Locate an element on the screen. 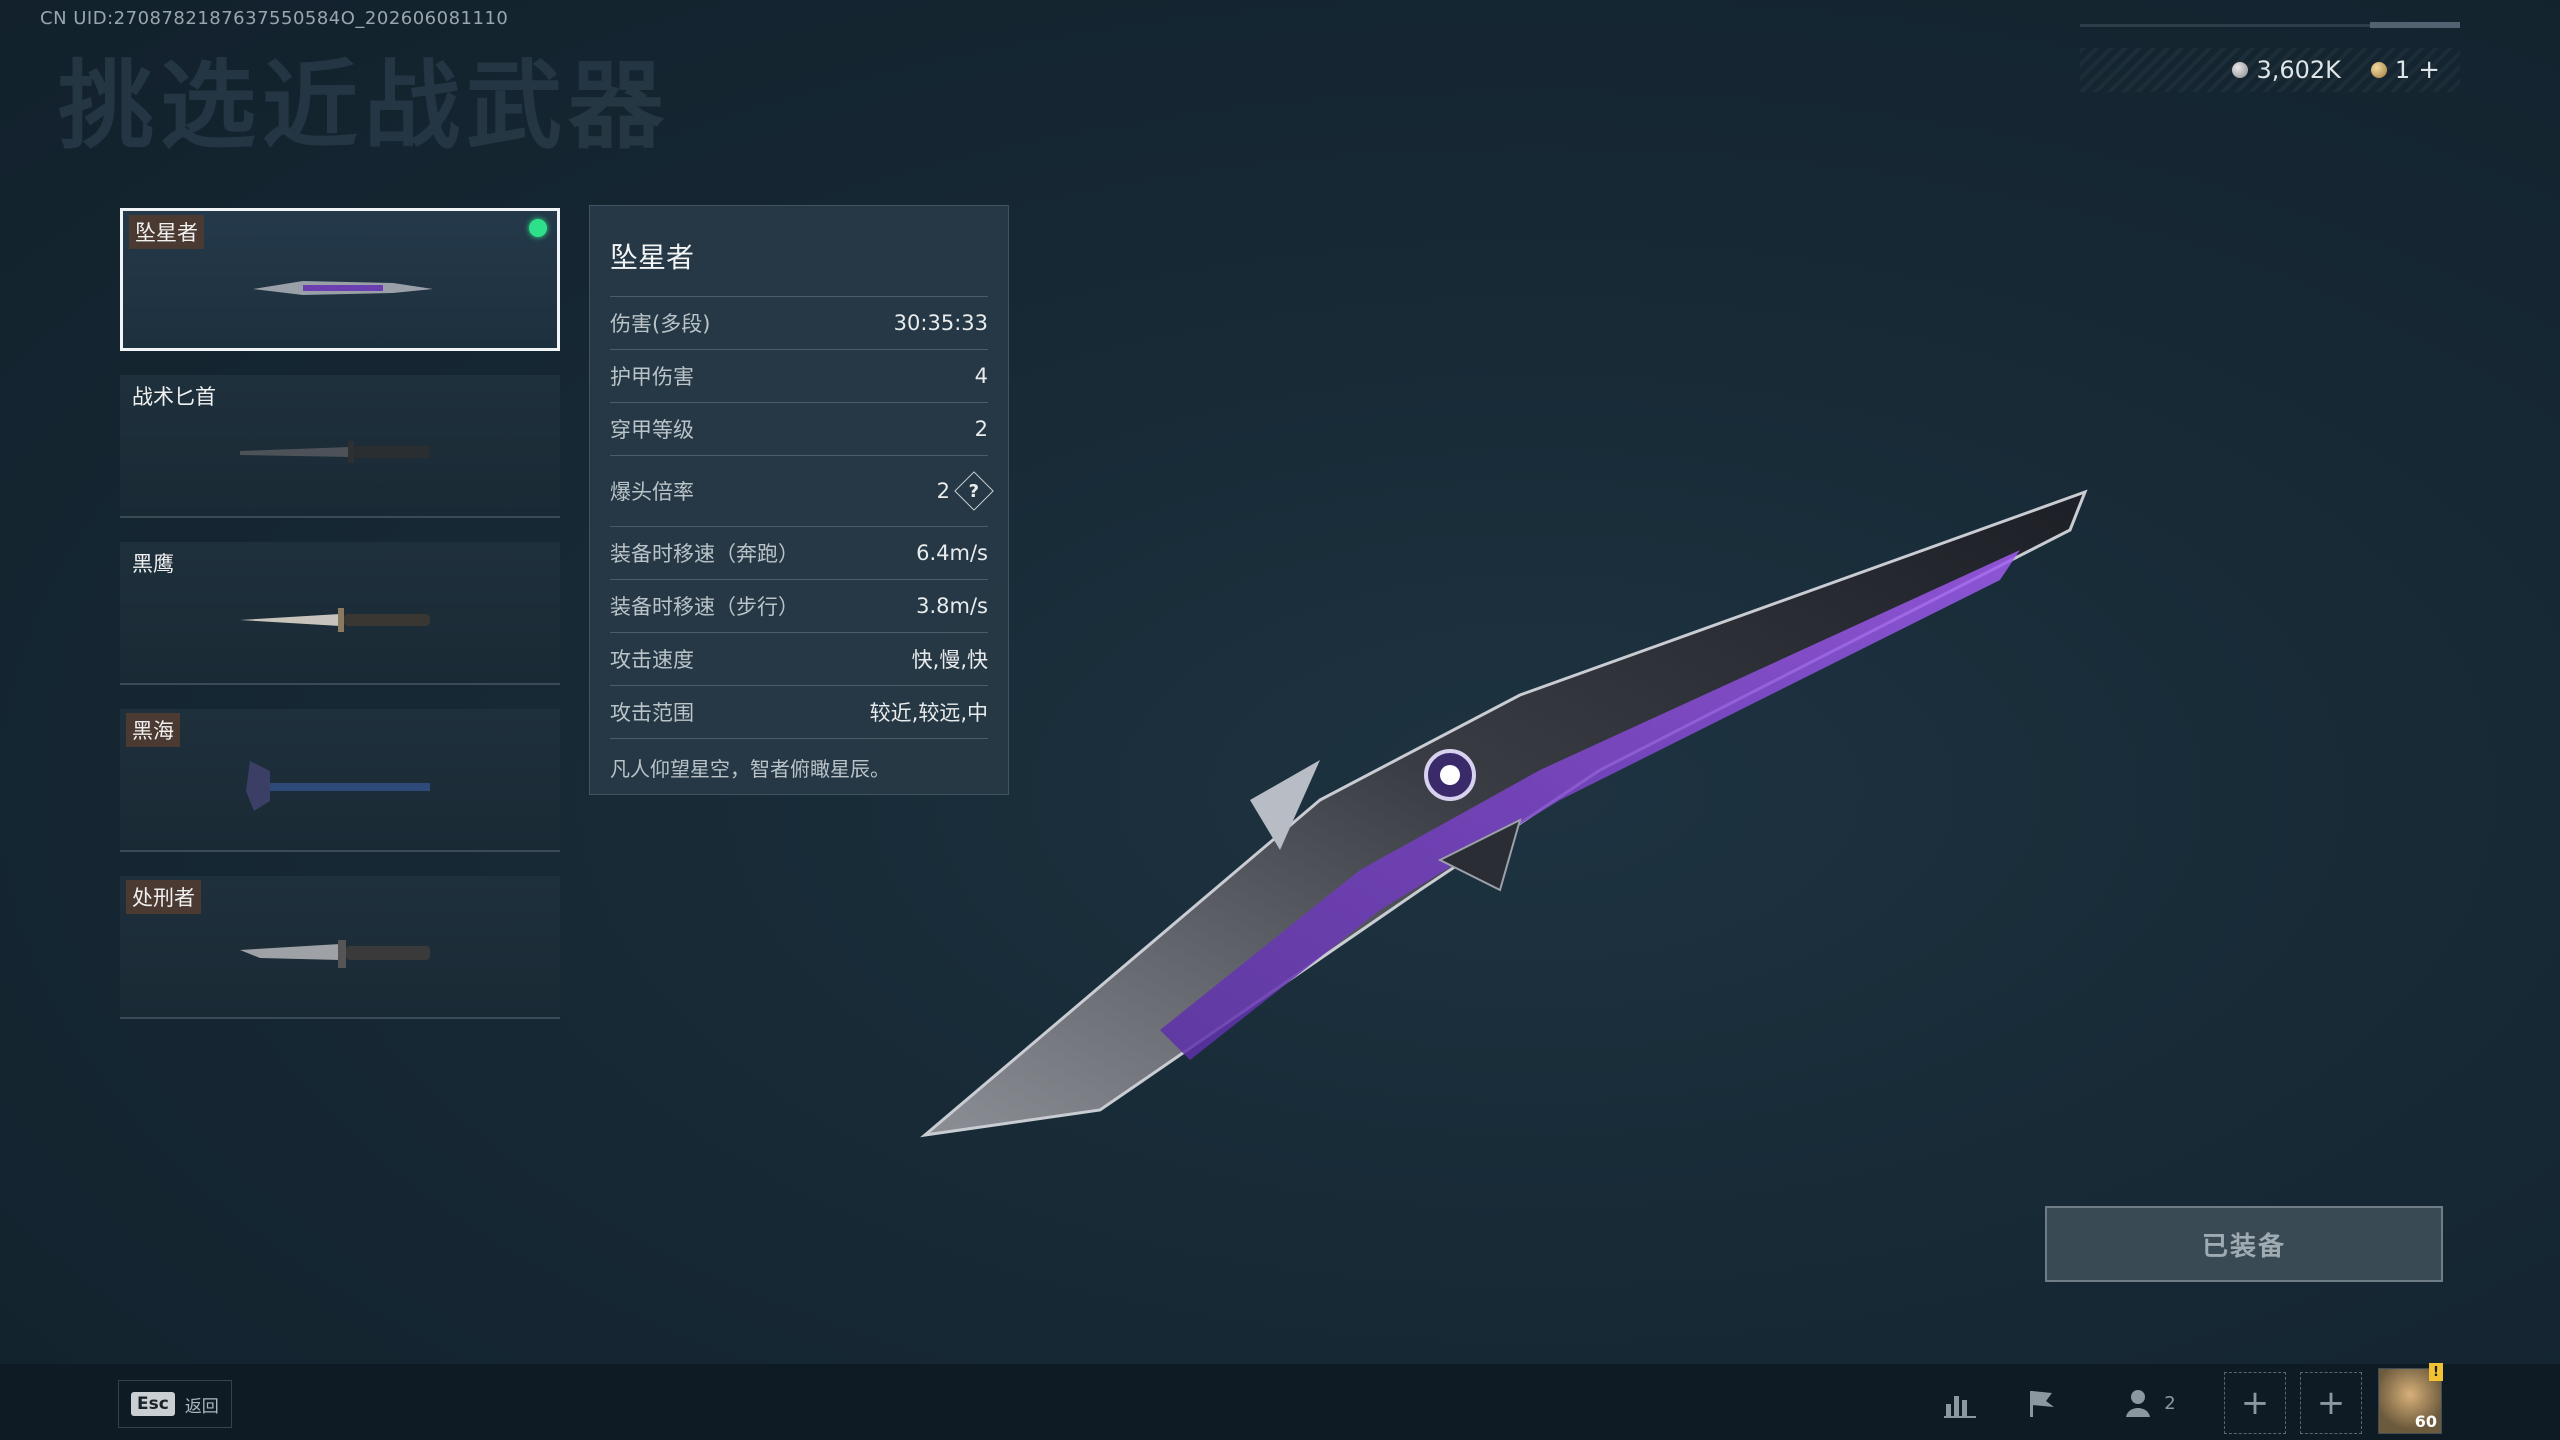 The height and width of the screenshot is (1440, 2560). stat-label: 护甲伤害 is located at coordinates (652, 377).